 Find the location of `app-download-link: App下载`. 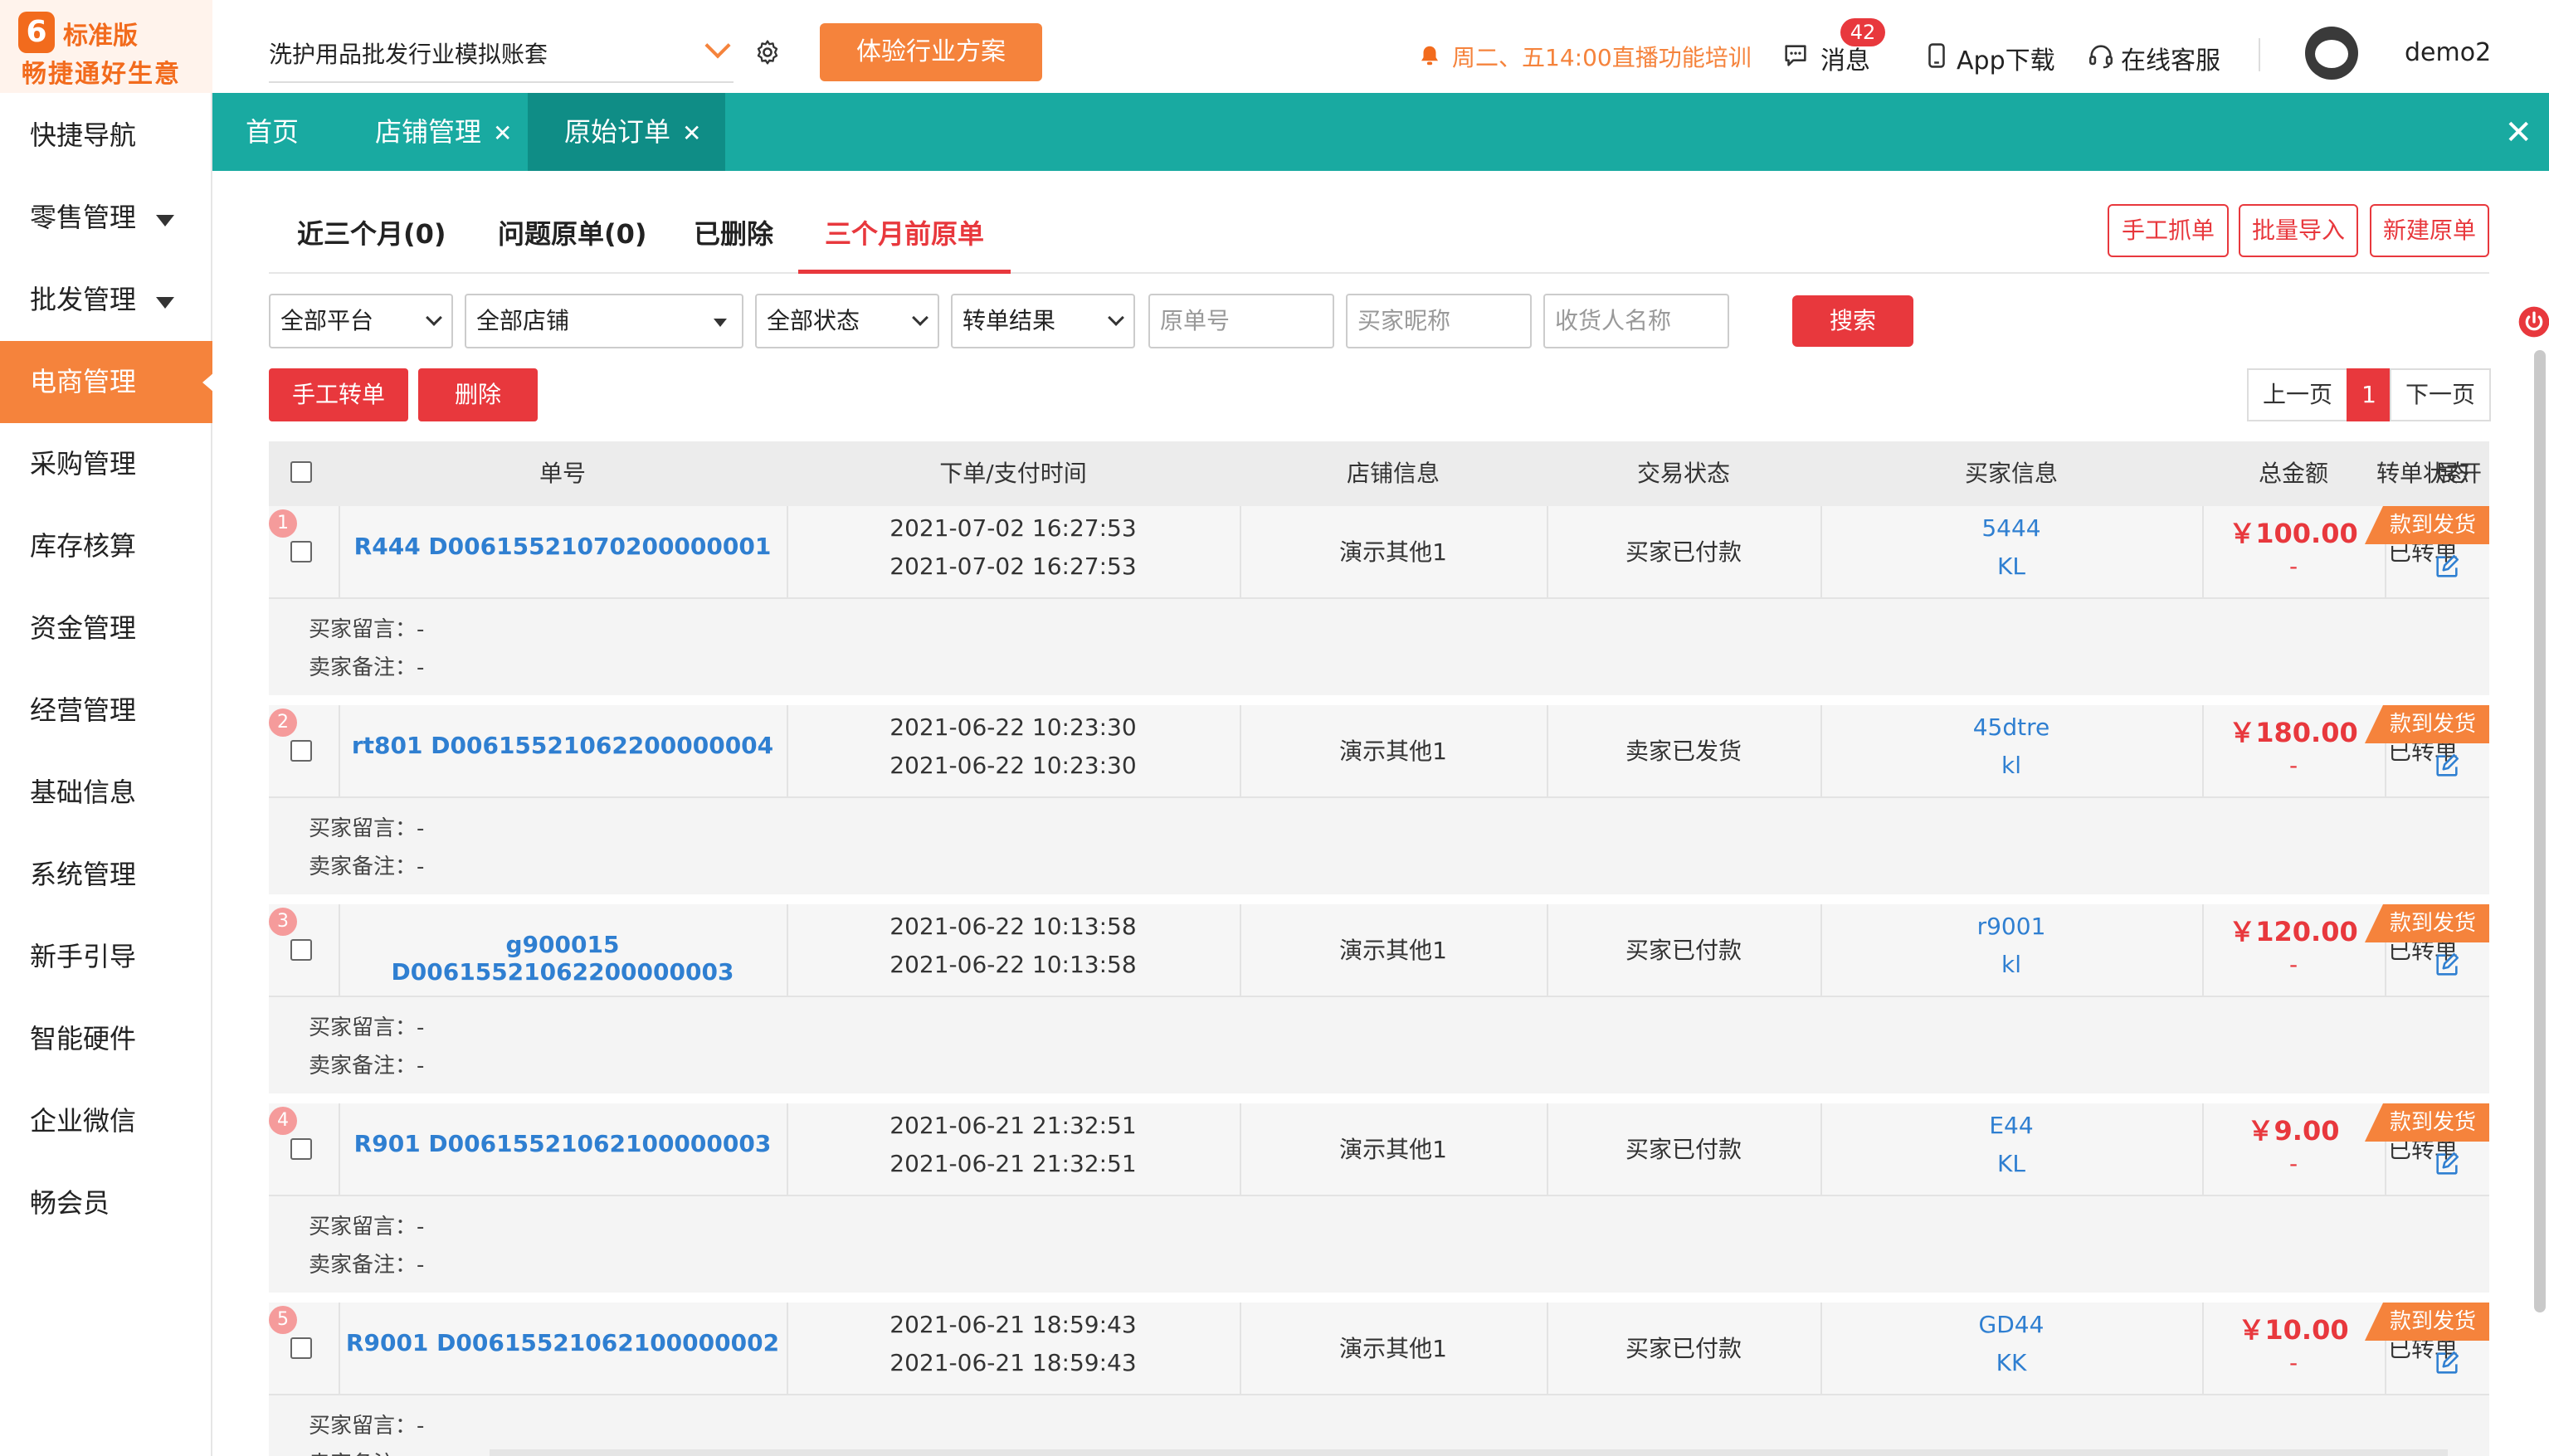

app-download-link: App下载 is located at coordinates (2006, 58).